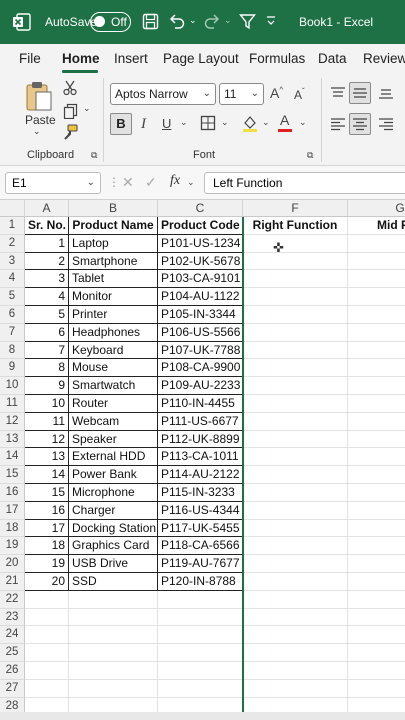 This screenshot has height=720, width=405. What do you see at coordinates (113, 546) in the screenshot?
I see `cell-product-name: Graphics Card` at bounding box center [113, 546].